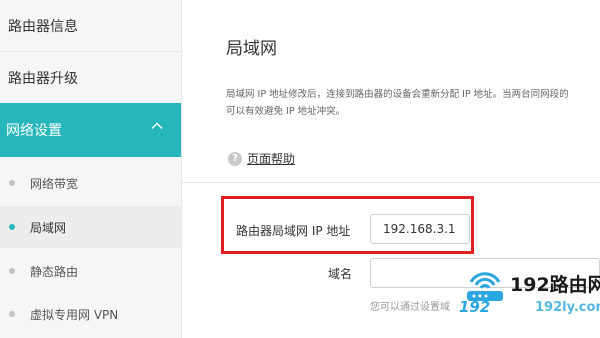  What do you see at coordinates (90, 271) in the screenshot?
I see `sidebar-item-static-route: 静态路由` at bounding box center [90, 271].